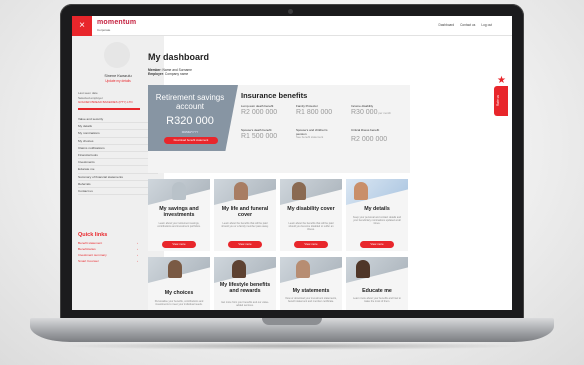  What do you see at coordinates (447, 25) in the screenshot?
I see `nav-dashboard: Dashboard` at bounding box center [447, 25].